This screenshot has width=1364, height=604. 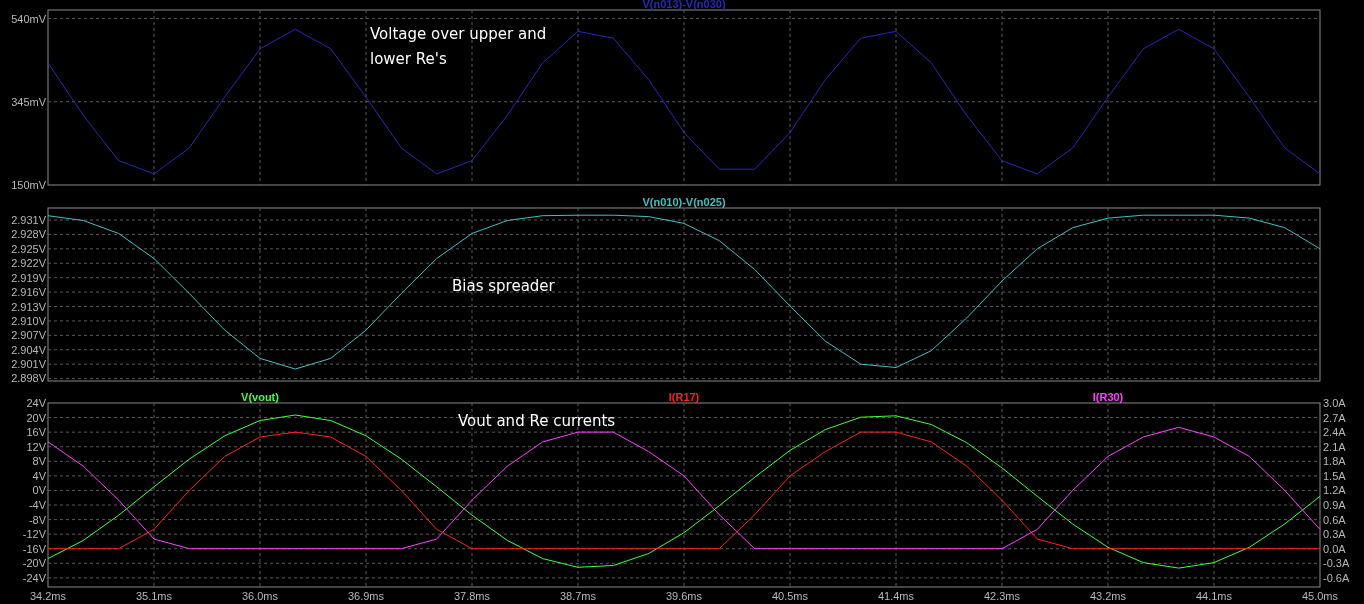 What do you see at coordinates (1108, 397) in the screenshot?
I see `trace-label: I(R30)` at bounding box center [1108, 397].